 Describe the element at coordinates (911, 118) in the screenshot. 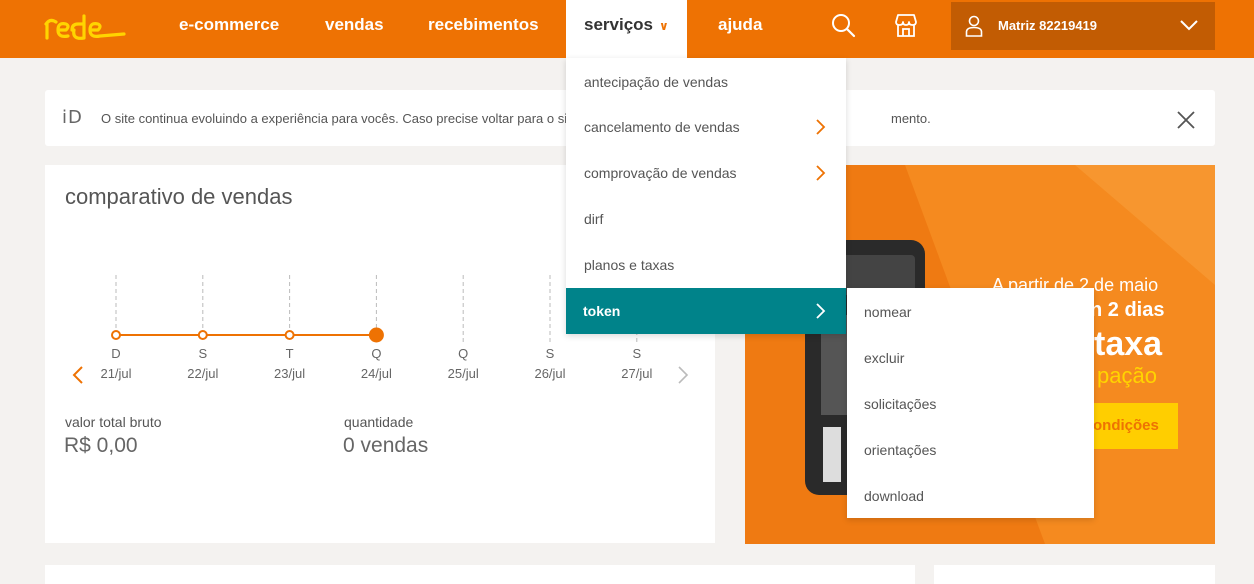

I see `notice-text-tail: mento.` at that location.